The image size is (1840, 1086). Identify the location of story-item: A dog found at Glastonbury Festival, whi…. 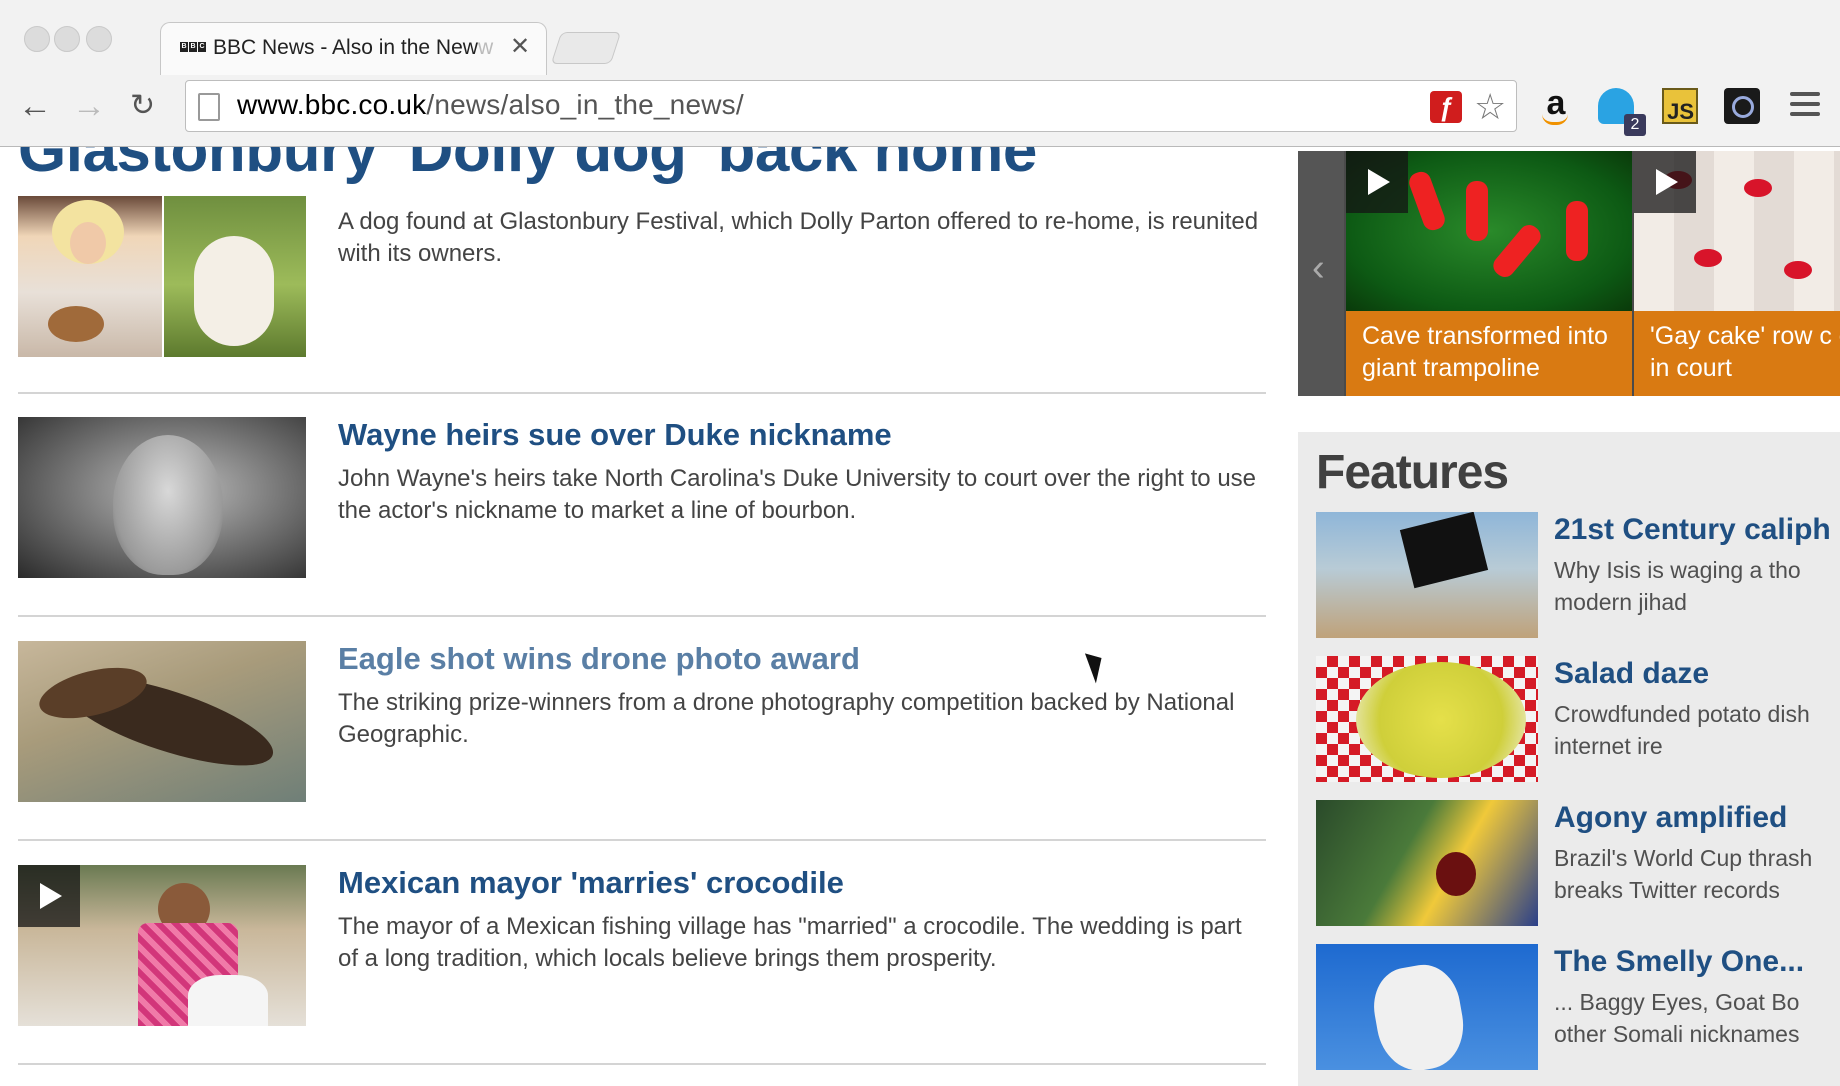
(642, 276).